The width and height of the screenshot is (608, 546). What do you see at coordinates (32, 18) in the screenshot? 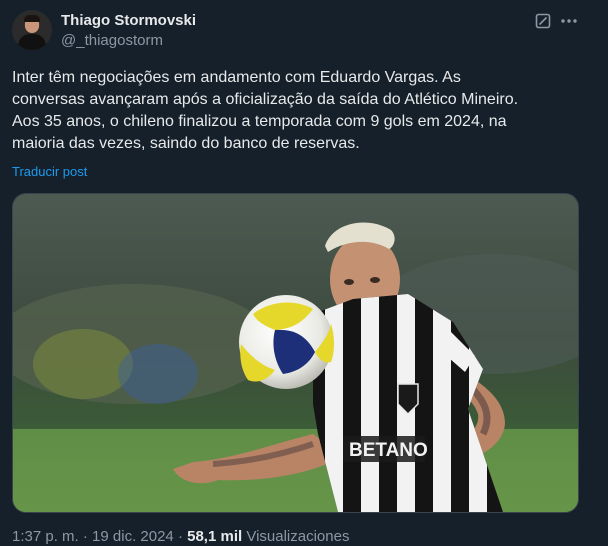
I see `avatar-hair` at bounding box center [32, 18].